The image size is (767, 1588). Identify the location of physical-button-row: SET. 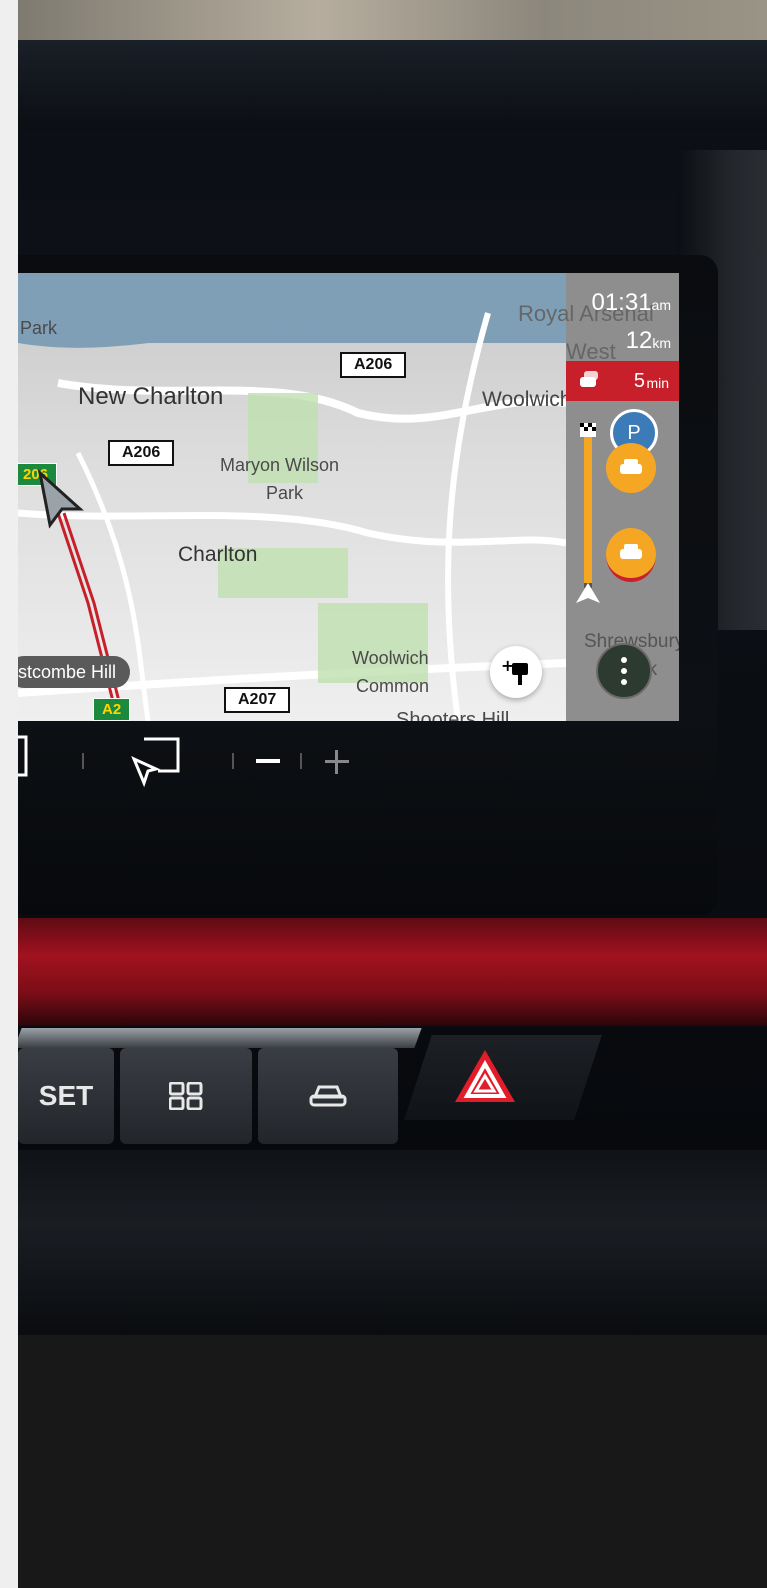
(218, 1098).